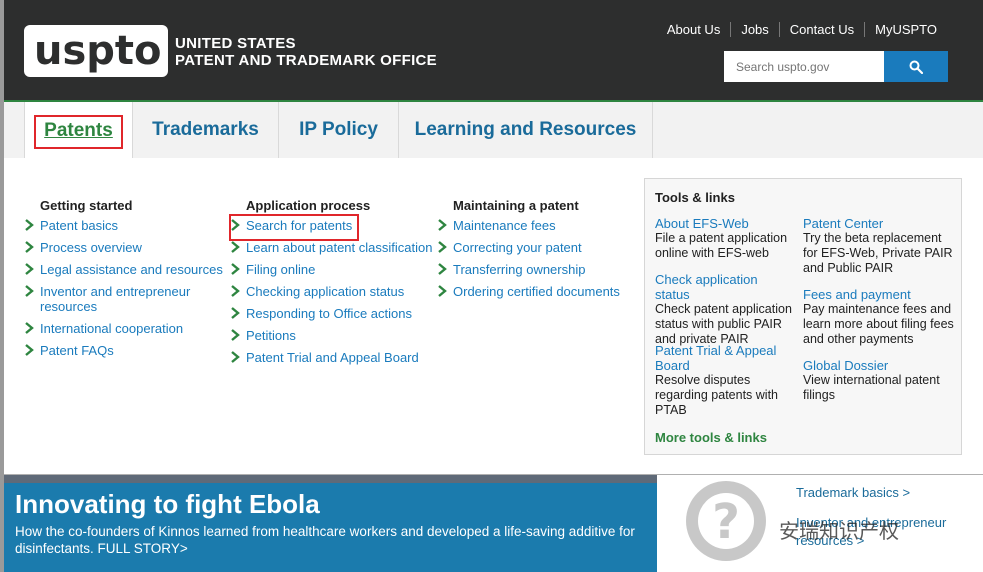 The height and width of the screenshot is (572, 983). Describe the element at coordinates (839, 532) in the screenshot. I see `watermark-text: 安瑞知识产权` at that location.